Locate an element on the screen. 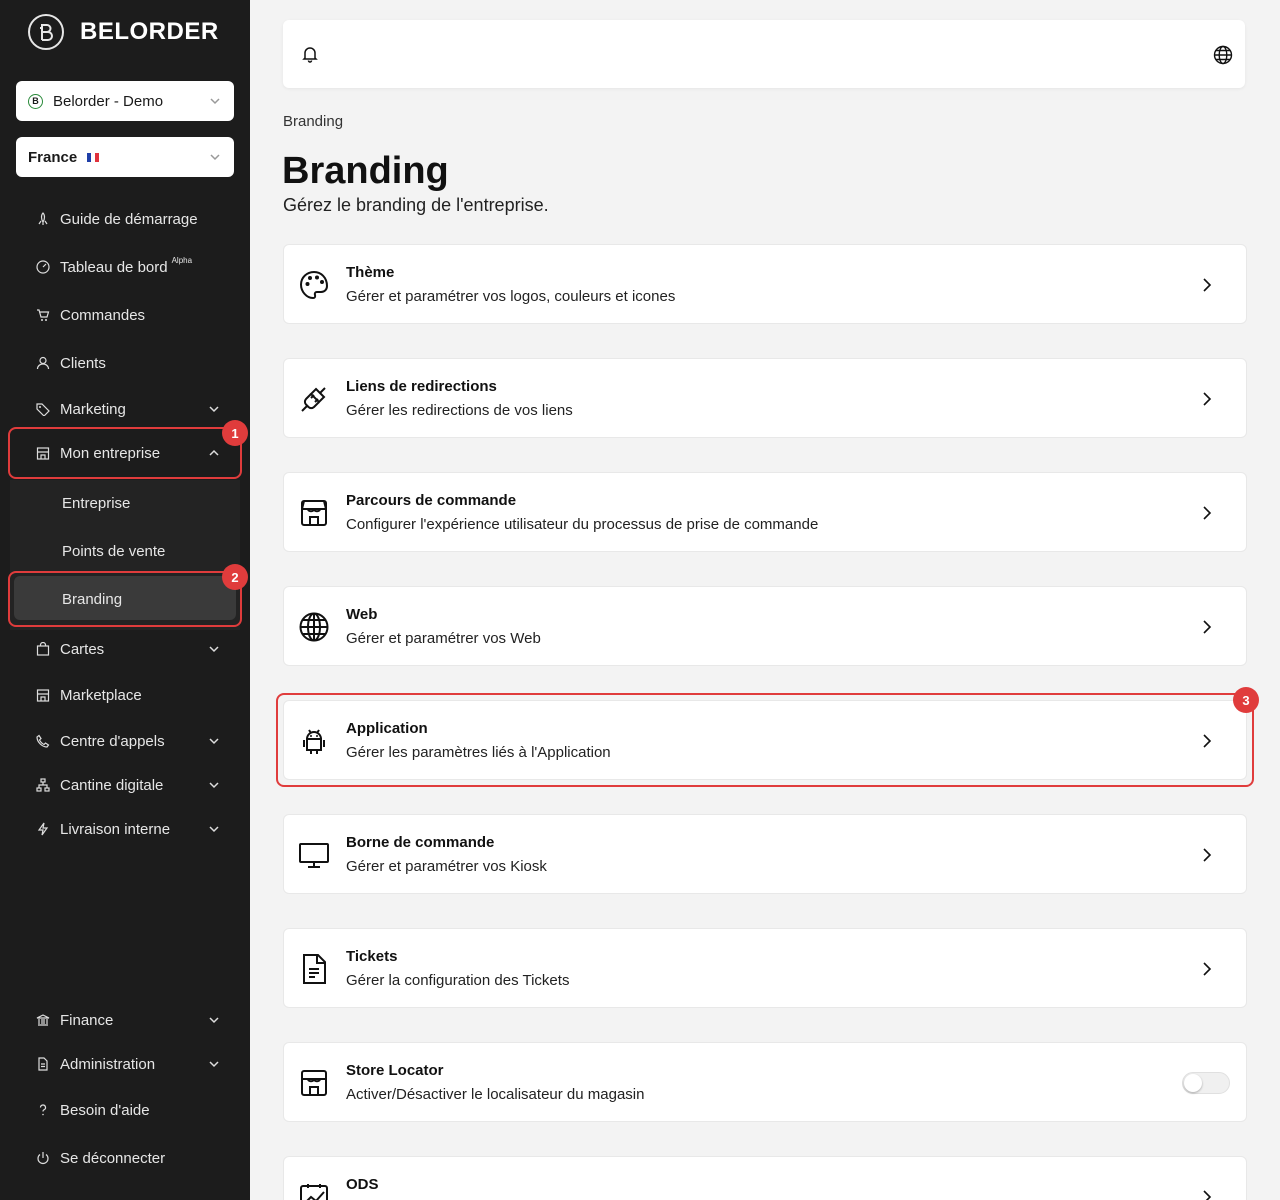 The image size is (1280, 1200). card-title: Liens de redirections is located at coordinates (421, 386).